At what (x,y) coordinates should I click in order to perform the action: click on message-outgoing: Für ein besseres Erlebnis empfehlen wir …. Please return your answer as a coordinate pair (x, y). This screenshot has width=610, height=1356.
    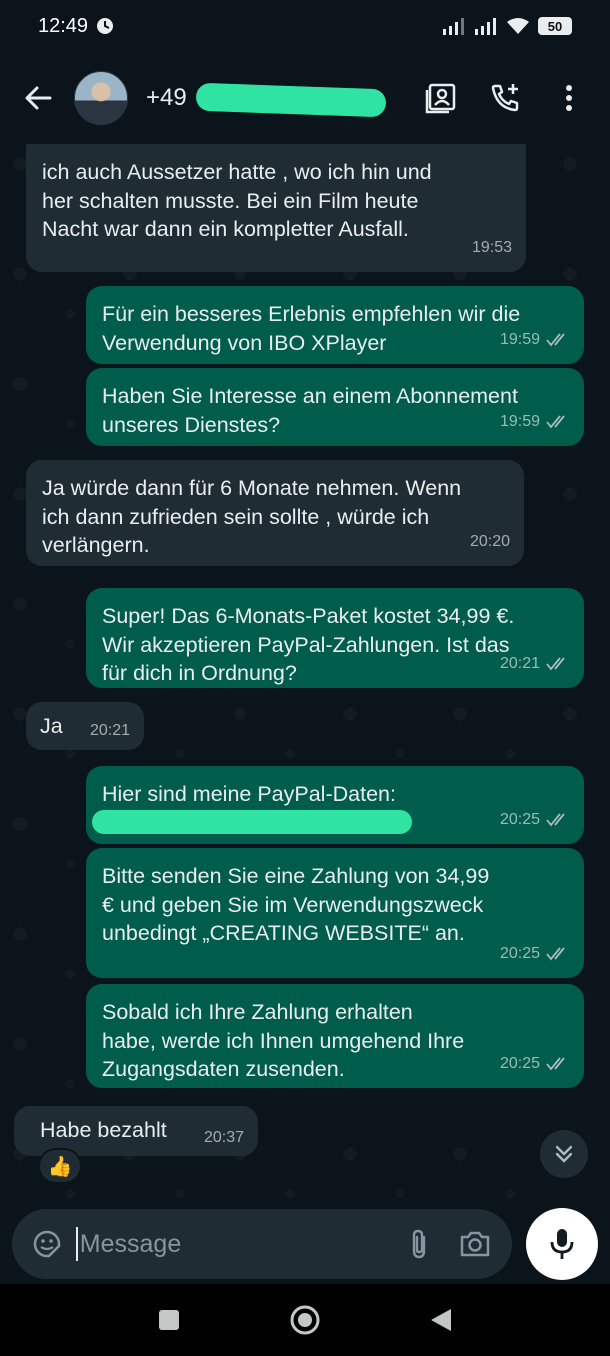
    Looking at the image, I should click on (335, 325).